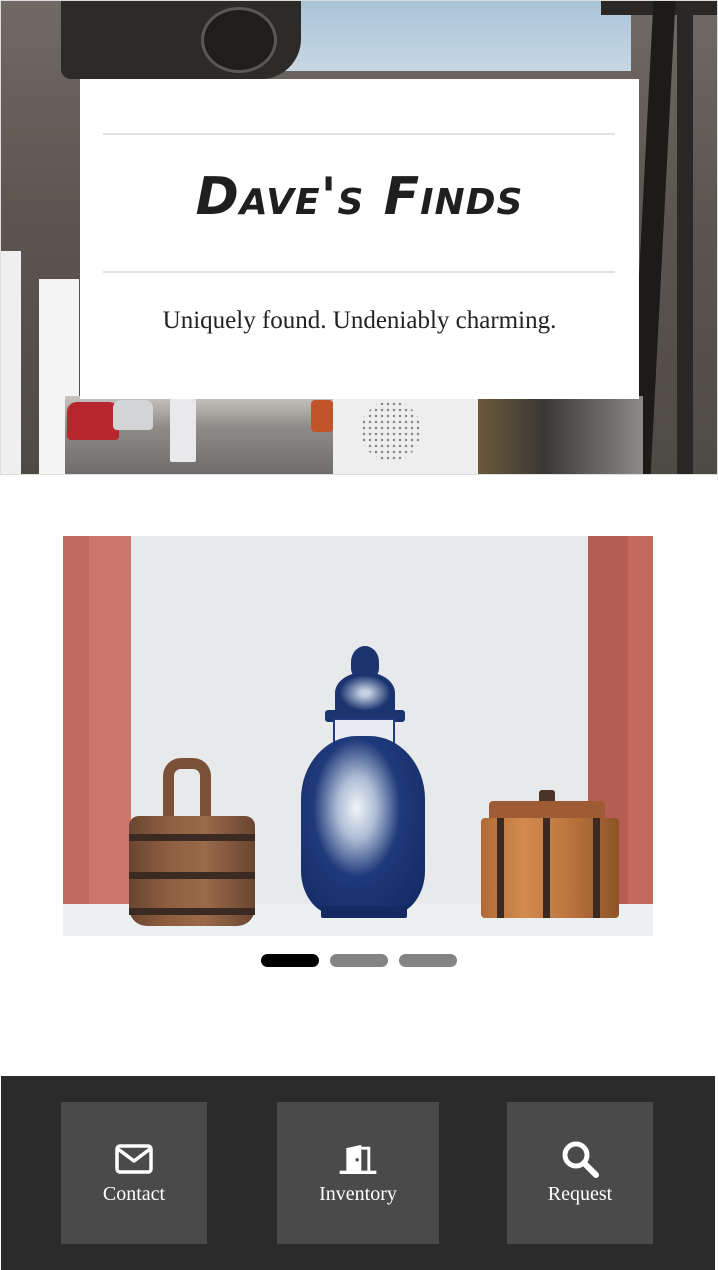  What do you see at coordinates (181, 40) in the screenshot?
I see `hero-background-camera` at bounding box center [181, 40].